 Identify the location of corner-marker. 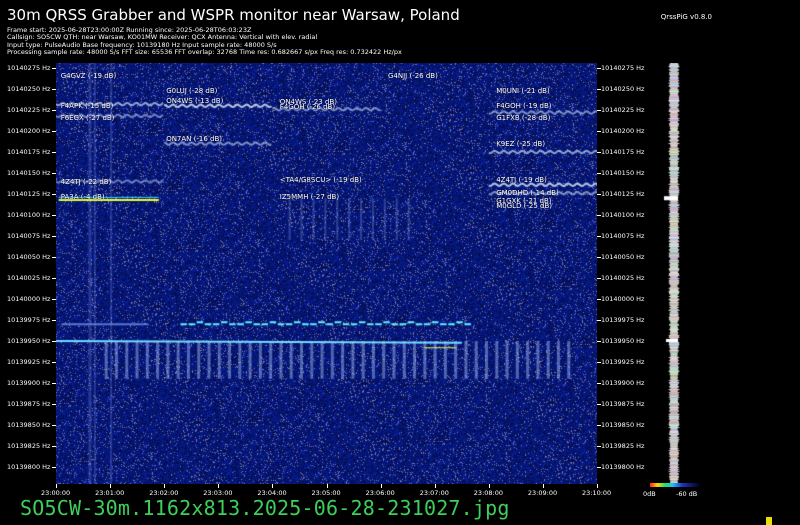
(769, 521).